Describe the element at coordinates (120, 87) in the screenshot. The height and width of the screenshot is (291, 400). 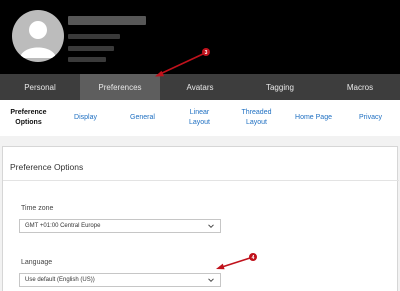
I see `tab-preferences: Preferences` at that location.